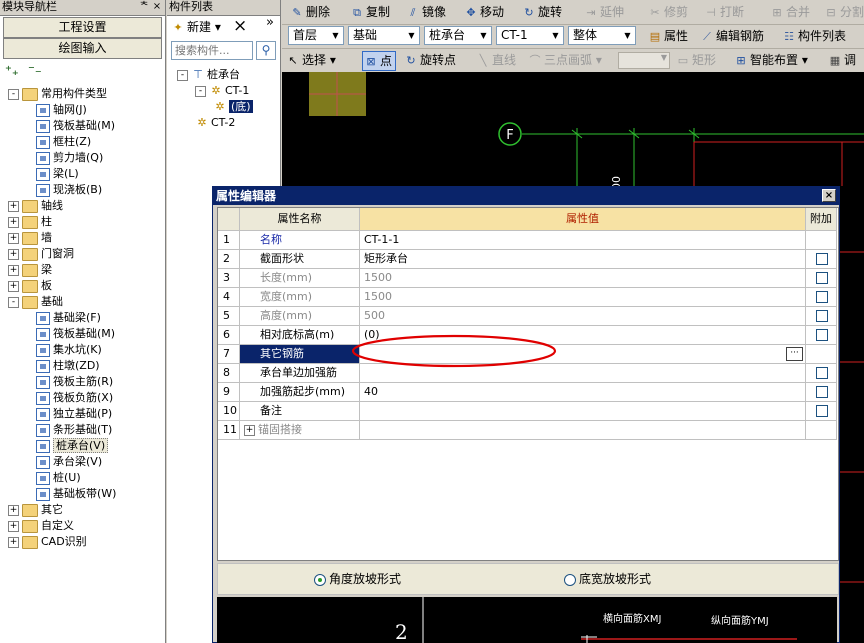  Describe the element at coordinates (583, 316) in the screenshot. I see `property-value-cell: 500` at that location.